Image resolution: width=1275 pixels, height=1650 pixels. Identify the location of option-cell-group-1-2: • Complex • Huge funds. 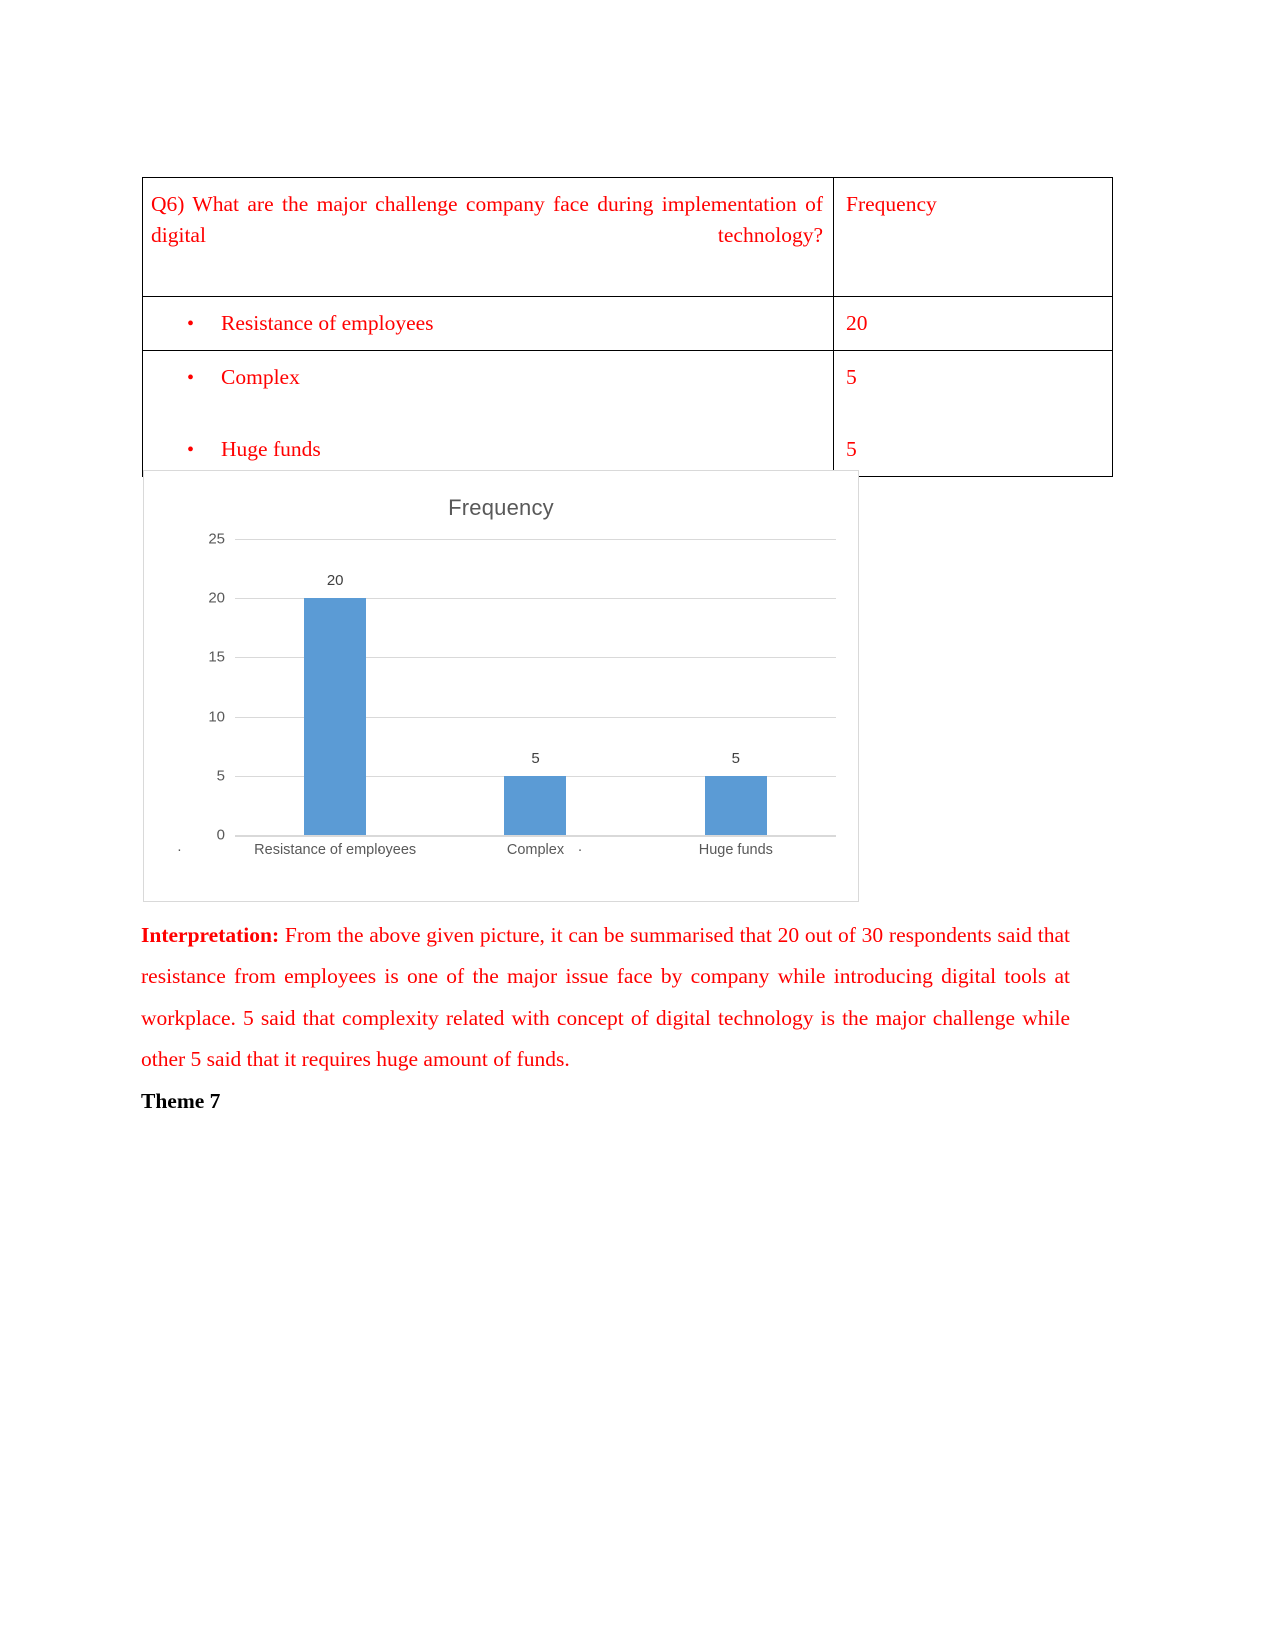
(488, 413).